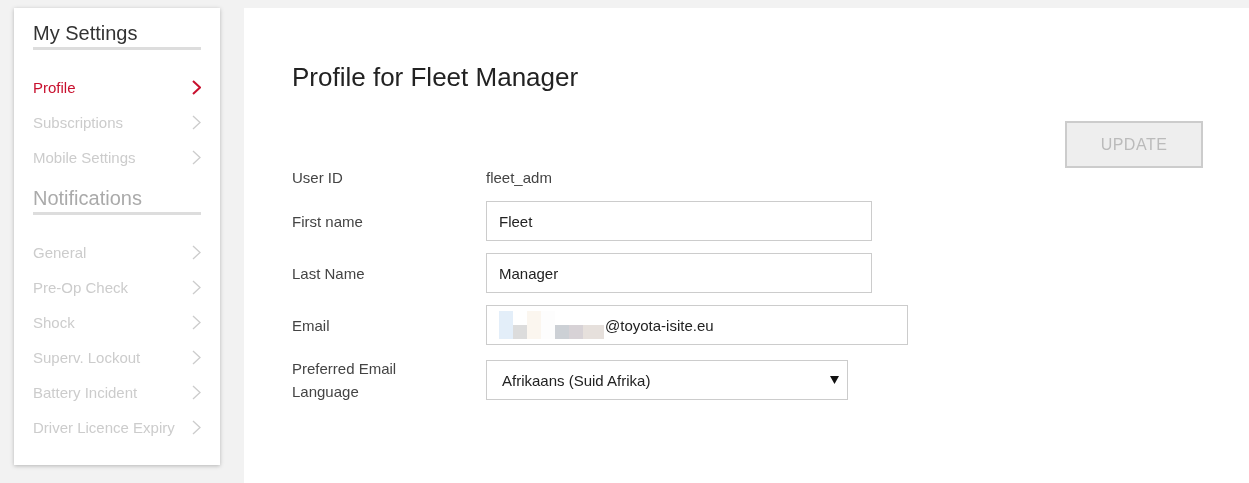  Describe the element at coordinates (679, 273) in the screenshot. I see `input-field: Manager` at that location.